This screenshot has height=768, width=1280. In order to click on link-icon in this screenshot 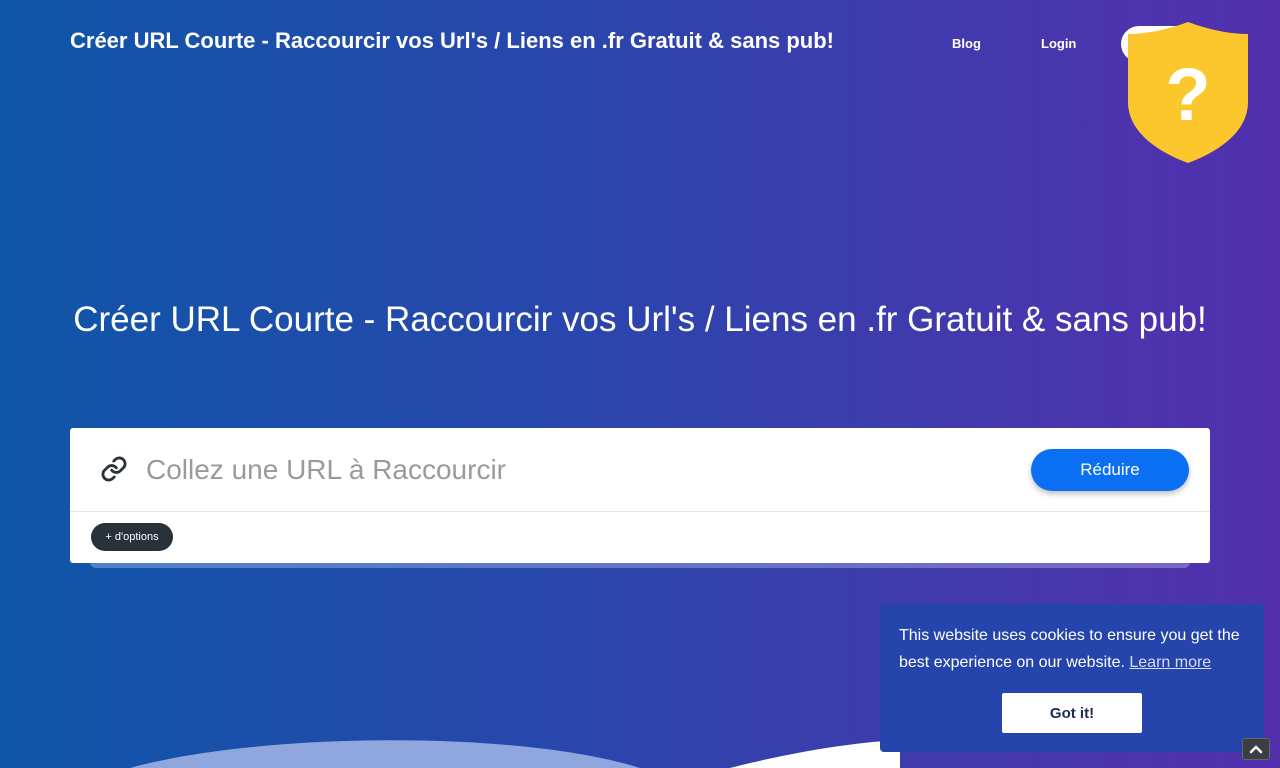, I will do `click(114, 469)`.